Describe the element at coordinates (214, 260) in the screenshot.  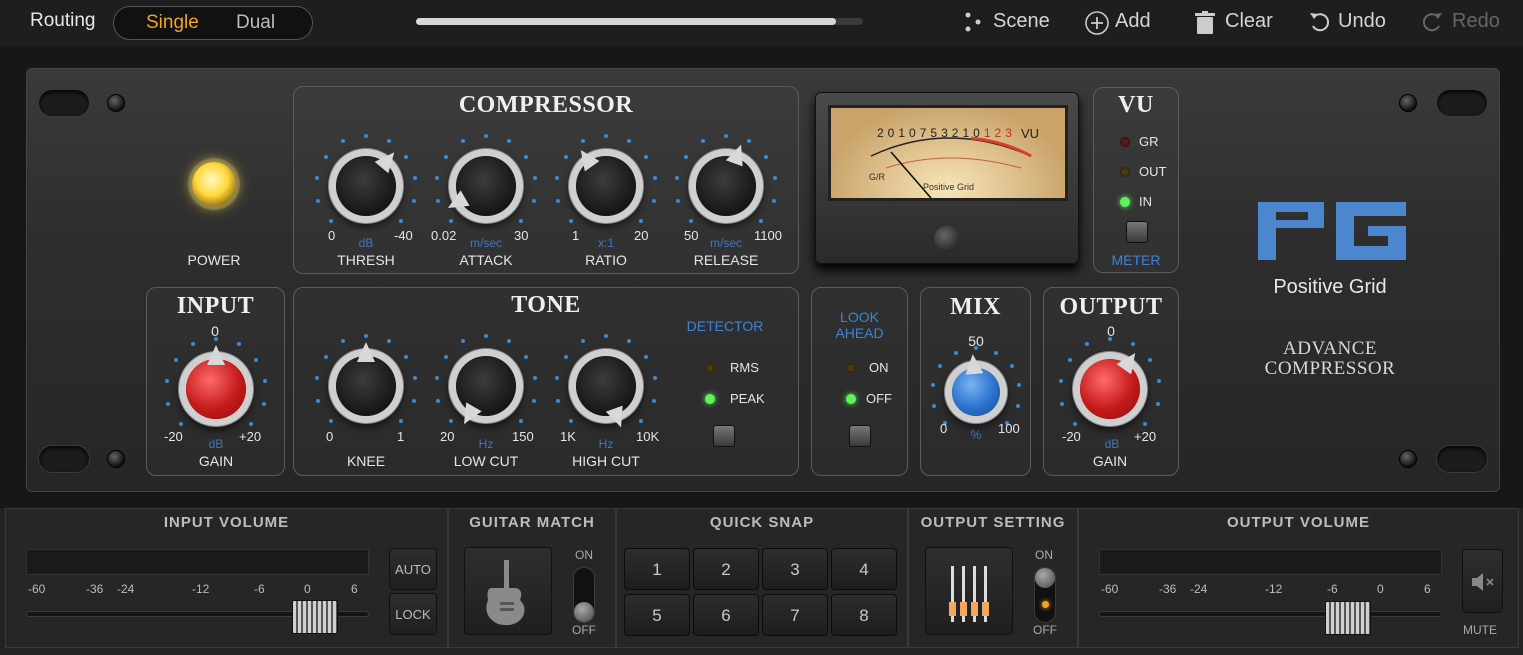
I see `power-label: POWER` at that location.